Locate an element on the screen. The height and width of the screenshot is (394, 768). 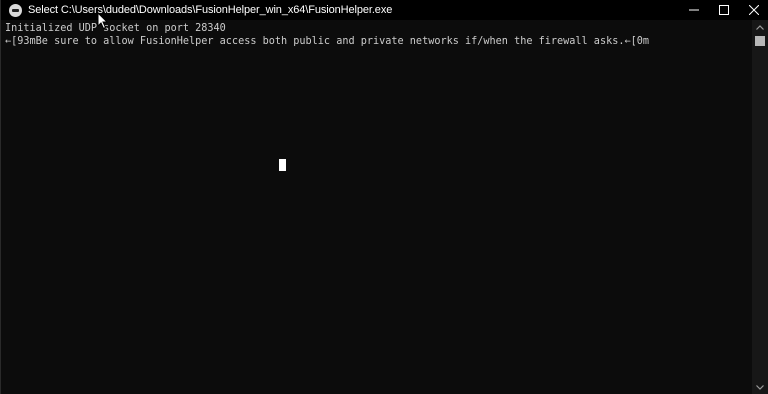
minimize-icon is located at coordinates (694, 10).